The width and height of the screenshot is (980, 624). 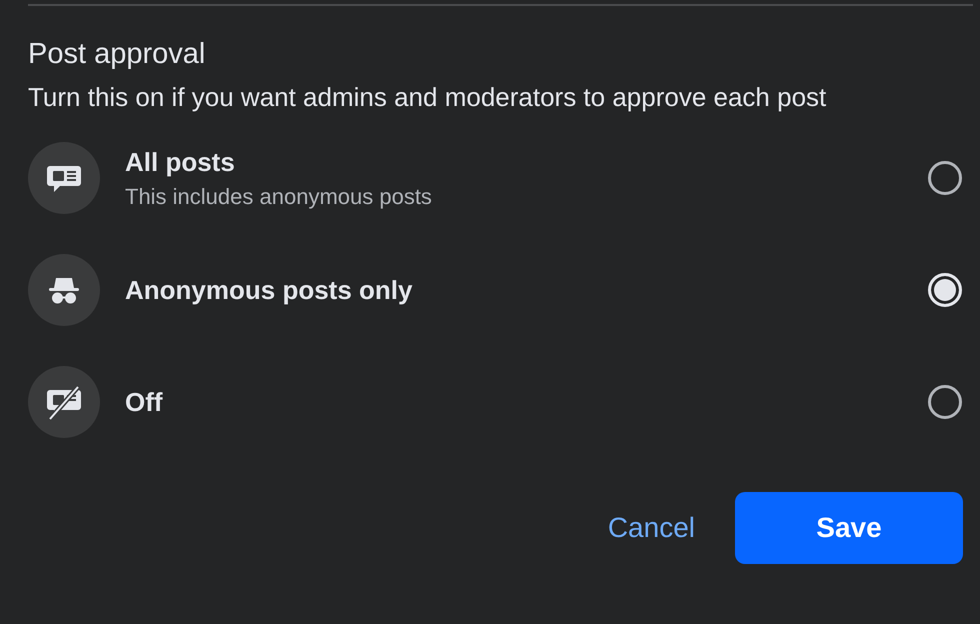 What do you see at coordinates (651, 528) in the screenshot?
I see `cancel-button: Cancel` at bounding box center [651, 528].